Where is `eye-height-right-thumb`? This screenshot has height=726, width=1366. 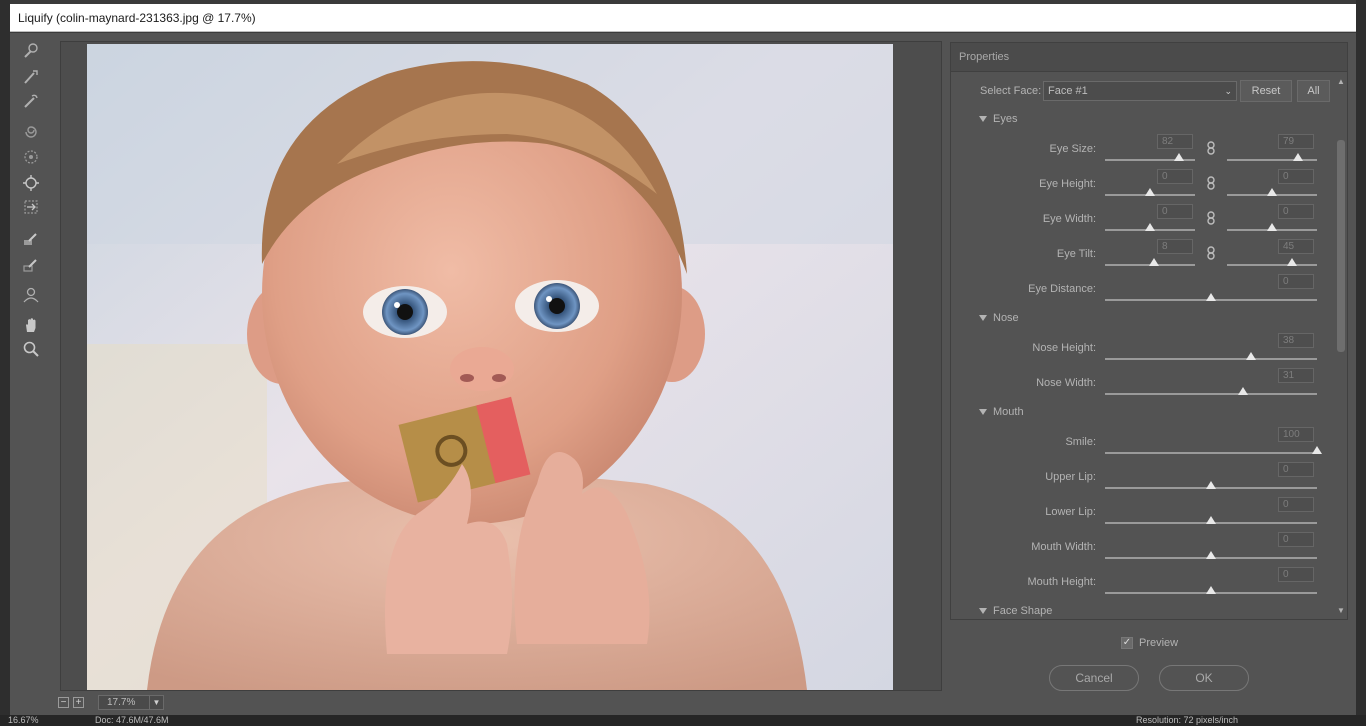 eye-height-right-thumb is located at coordinates (1272, 192).